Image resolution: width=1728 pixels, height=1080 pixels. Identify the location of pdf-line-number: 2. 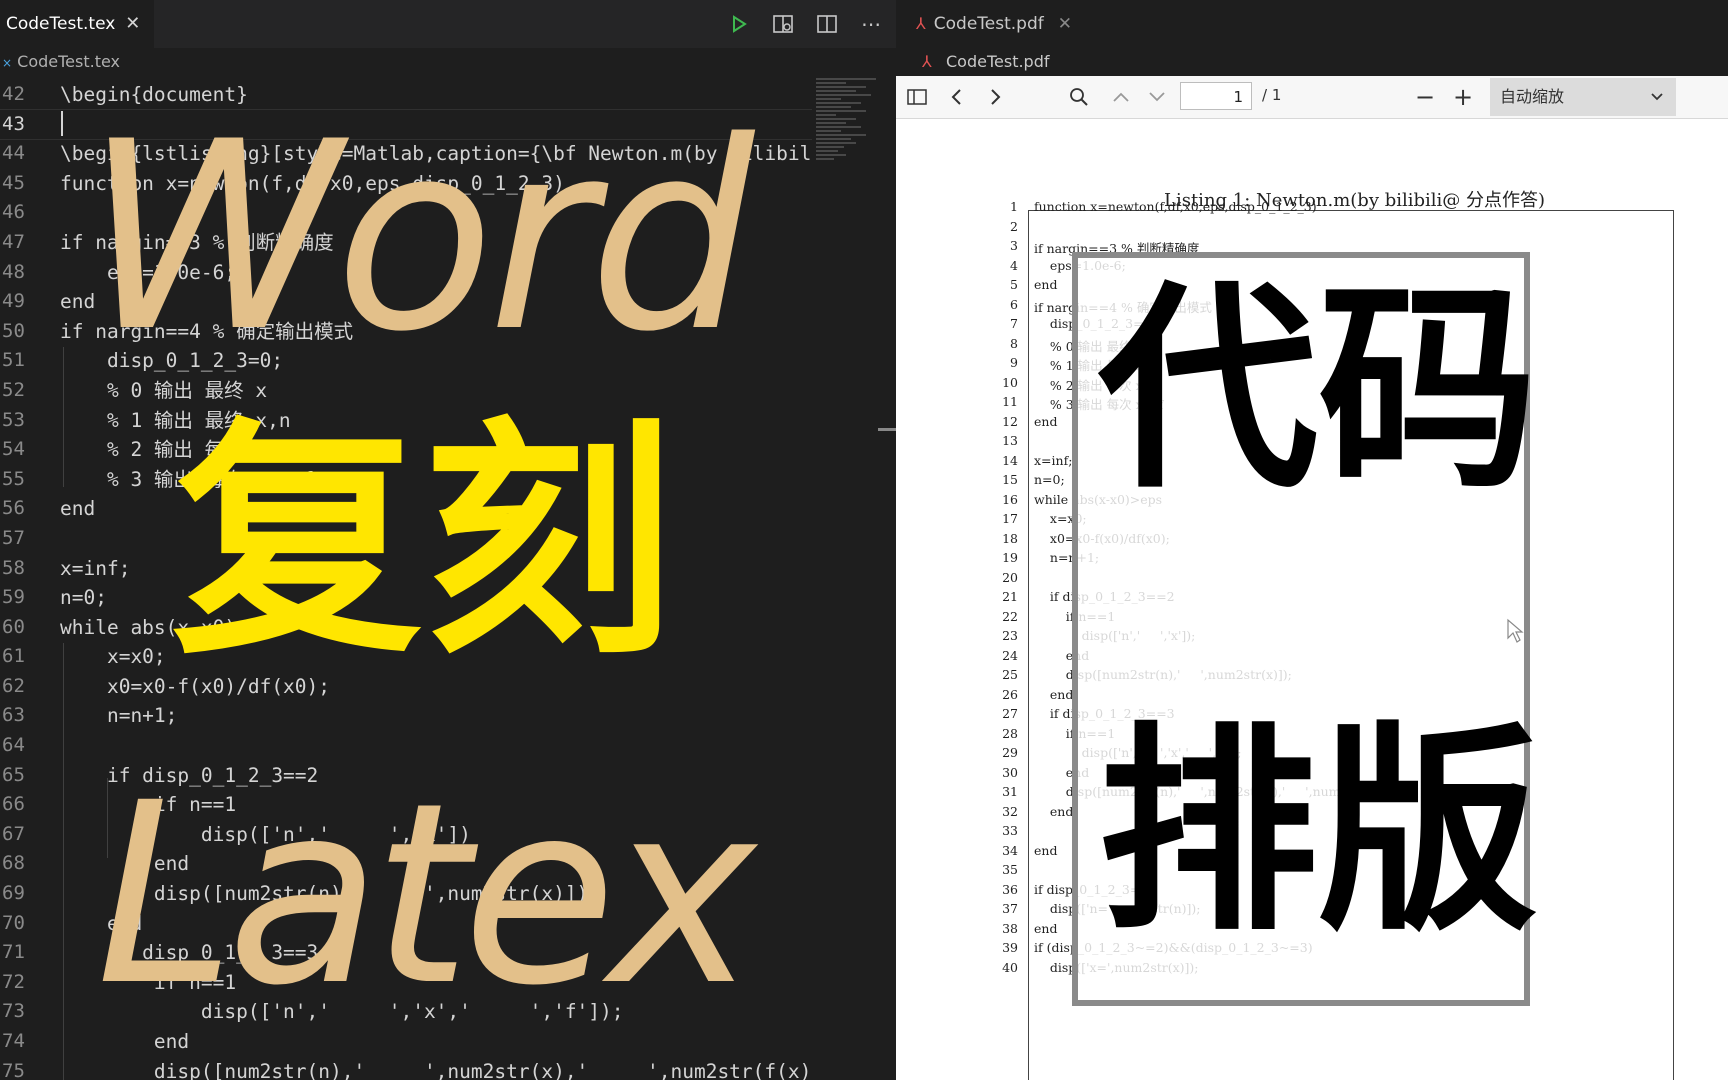
(1014, 226).